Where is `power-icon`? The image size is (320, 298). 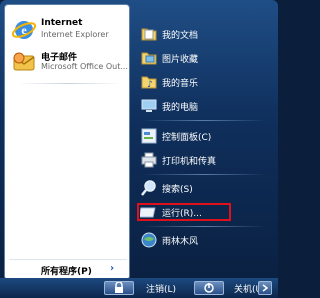
power-icon is located at coordinates (209, 288).